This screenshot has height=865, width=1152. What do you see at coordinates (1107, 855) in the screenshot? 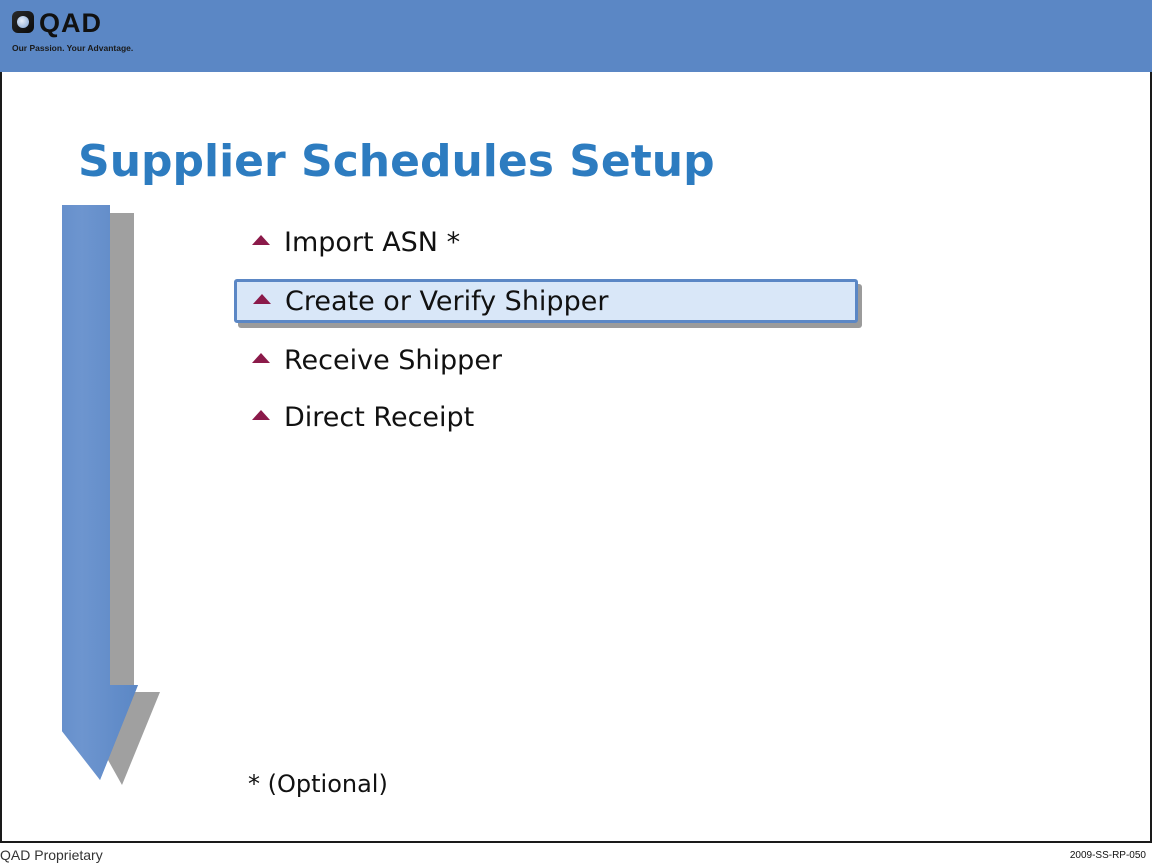
I see `footer-slide-id: 2009-SS-RP-050` at bounding box center [1107, 855].